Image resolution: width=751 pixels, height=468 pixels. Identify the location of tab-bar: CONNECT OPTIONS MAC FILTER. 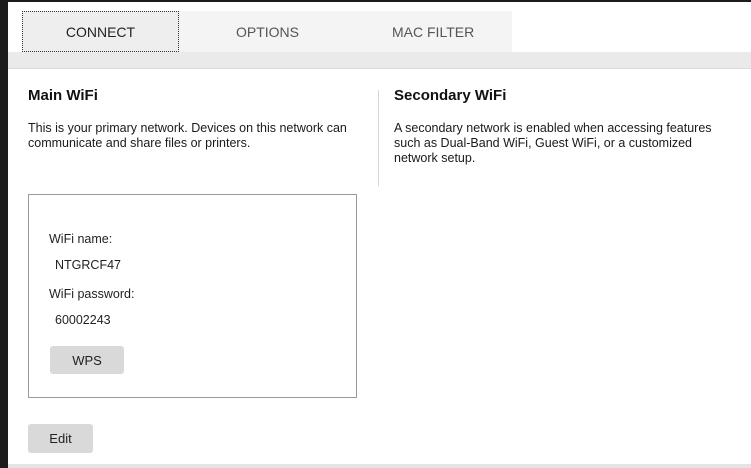
(379, 27).